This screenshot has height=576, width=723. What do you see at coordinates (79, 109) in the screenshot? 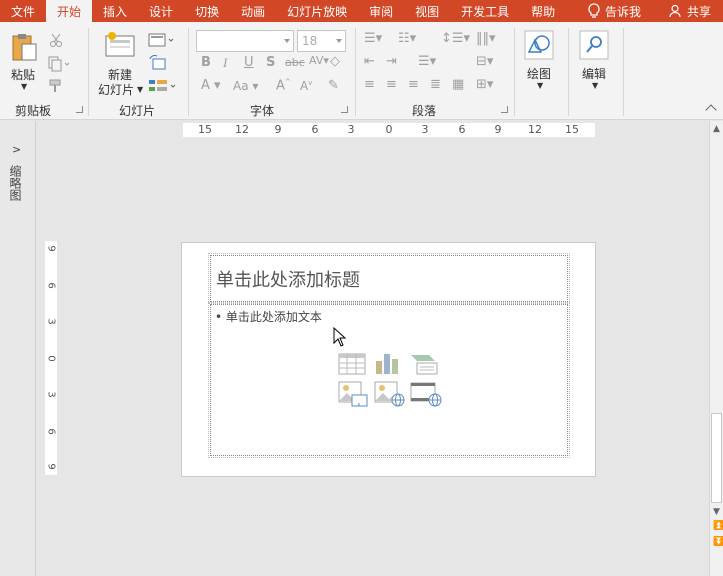
I see `clipboard-launcher` at bounding box center [79, 109].